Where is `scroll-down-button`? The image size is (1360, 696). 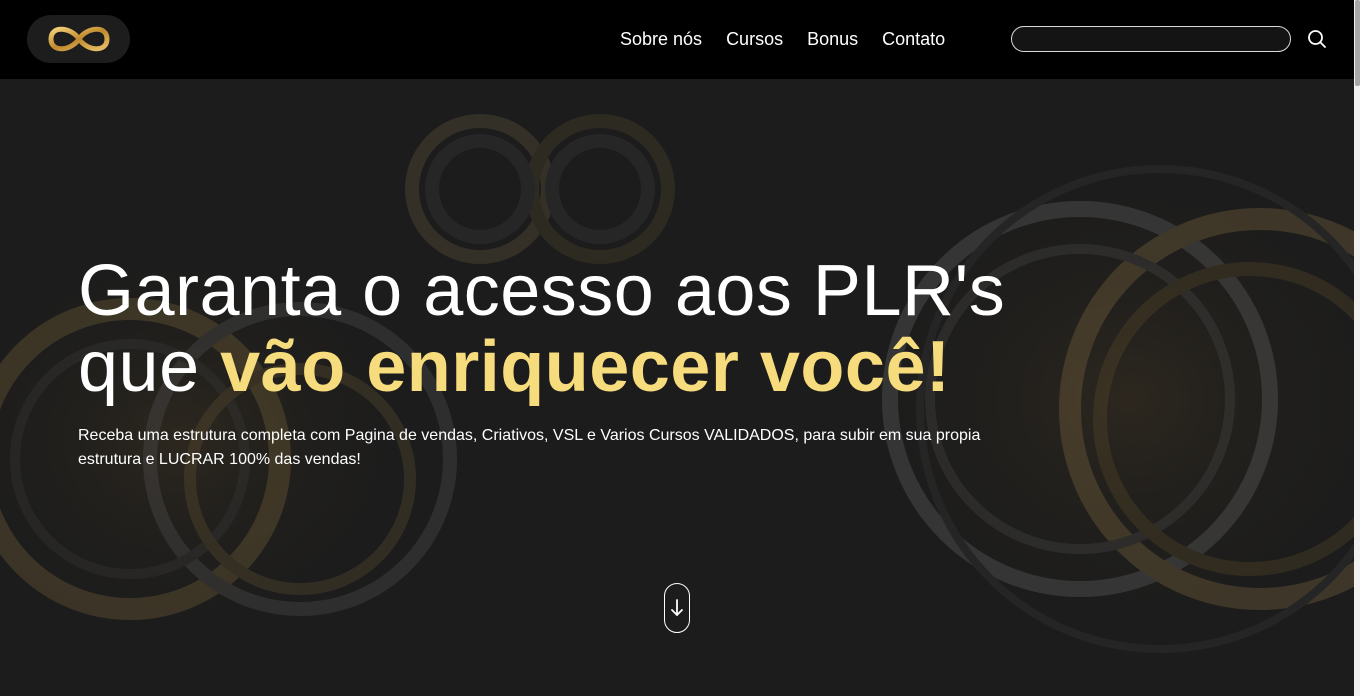
scroll-down-button is located at coordinates (677, 608).